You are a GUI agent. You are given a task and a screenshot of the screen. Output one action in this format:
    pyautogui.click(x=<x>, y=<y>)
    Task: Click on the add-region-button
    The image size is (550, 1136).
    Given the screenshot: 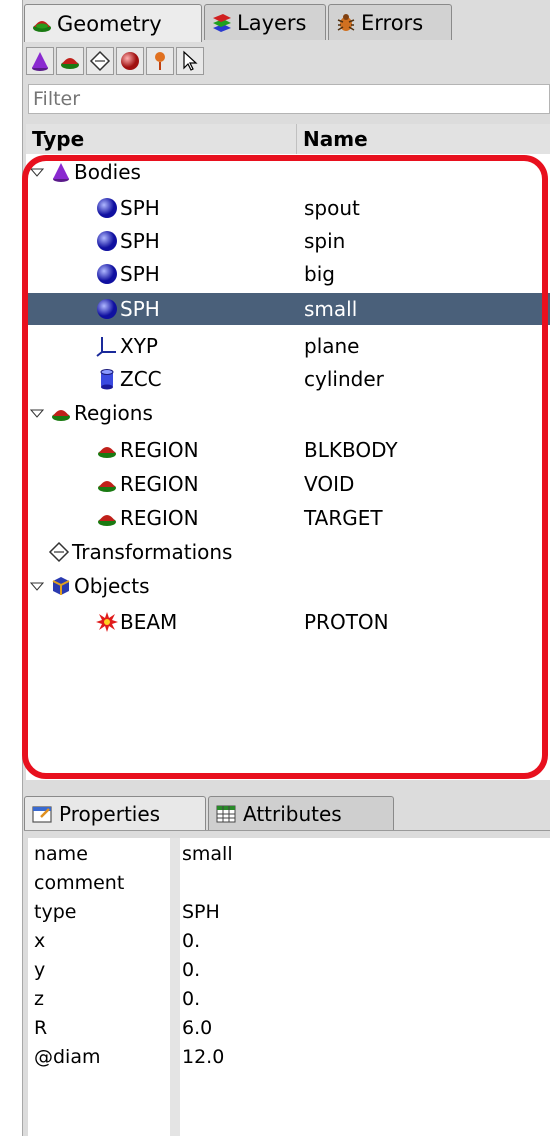 What is the action you would take?
    pyautogui.click(x=70, y=61)
    